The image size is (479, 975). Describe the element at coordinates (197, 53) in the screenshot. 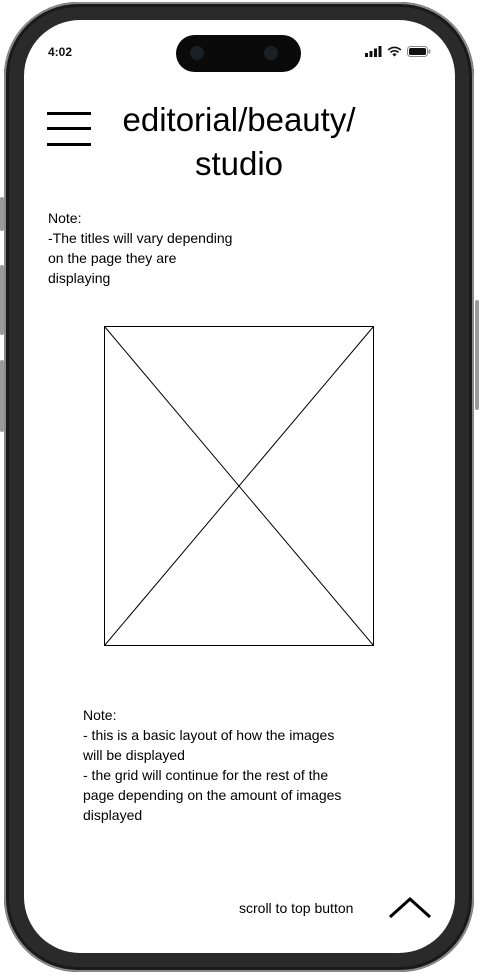

I see `camera-icon` at that location.